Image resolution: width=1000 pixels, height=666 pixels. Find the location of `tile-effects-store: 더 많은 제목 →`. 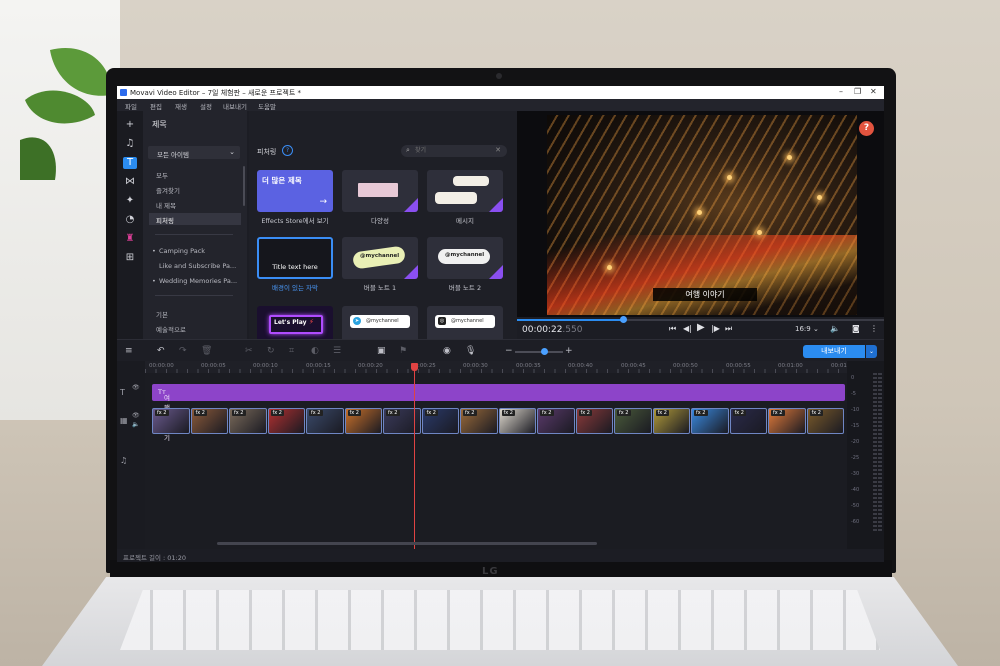

tile-effects-store: 더 많은 제목 → is located at coordinates (295, 191).